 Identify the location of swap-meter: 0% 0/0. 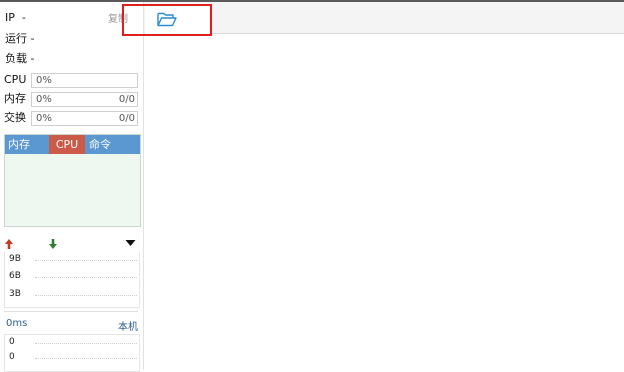
(84, 118).